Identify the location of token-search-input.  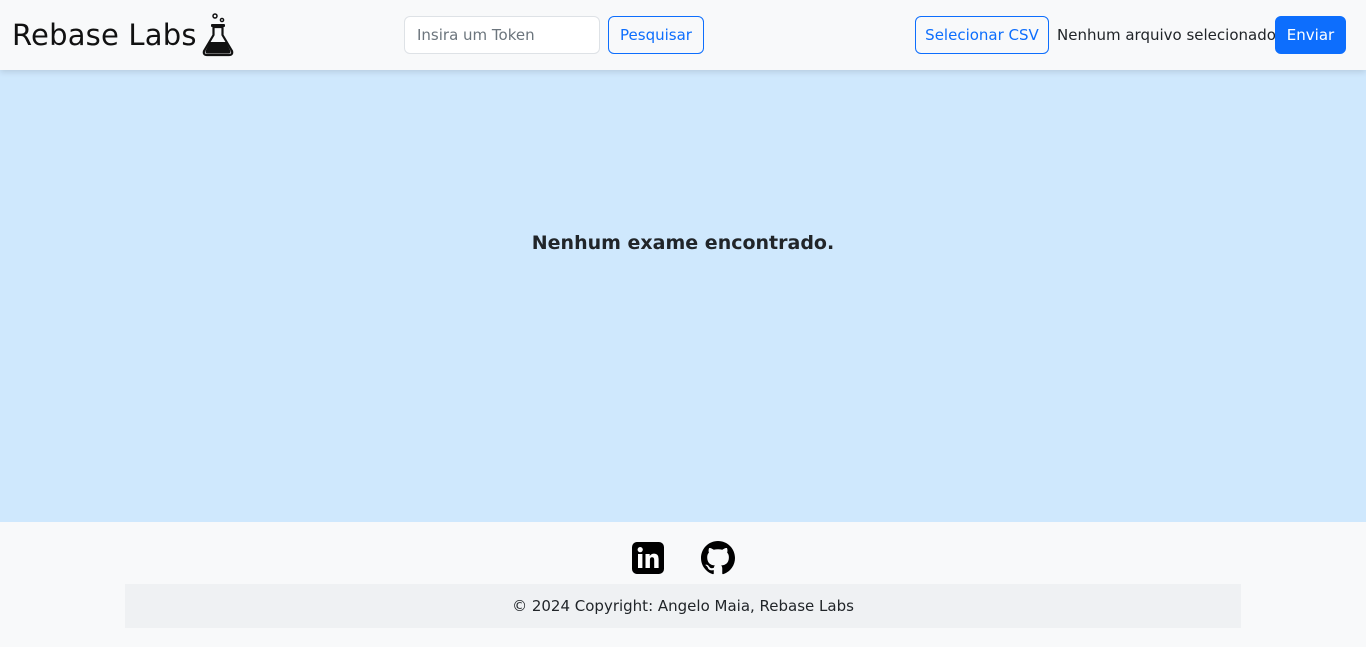
(502, 35).